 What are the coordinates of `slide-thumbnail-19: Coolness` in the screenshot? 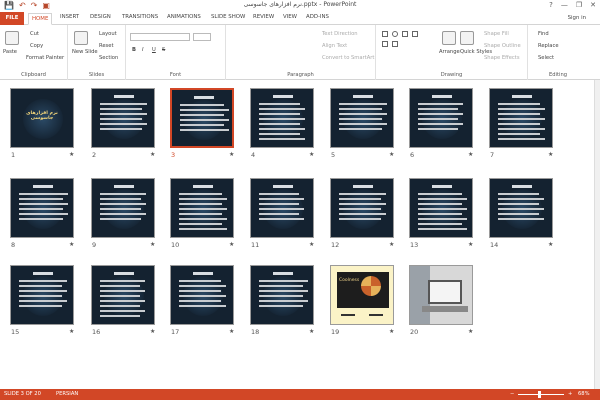 It's located at (362, 295).